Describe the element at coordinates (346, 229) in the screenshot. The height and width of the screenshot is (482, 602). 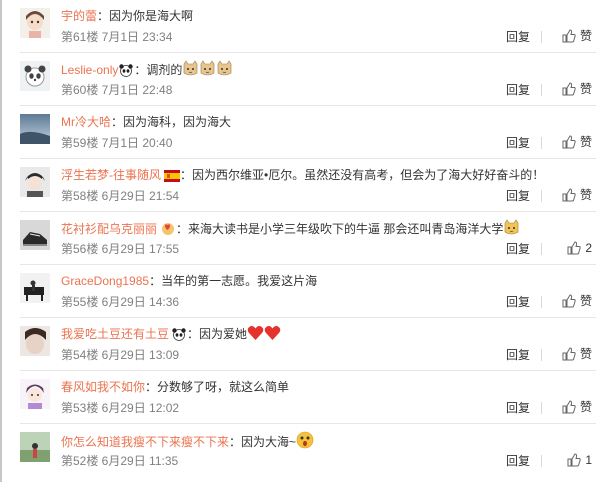
I see `comment-body: 来海大读书是小学三年级吹下的牛逼 那会还叫青岛海洋大学` at that location.